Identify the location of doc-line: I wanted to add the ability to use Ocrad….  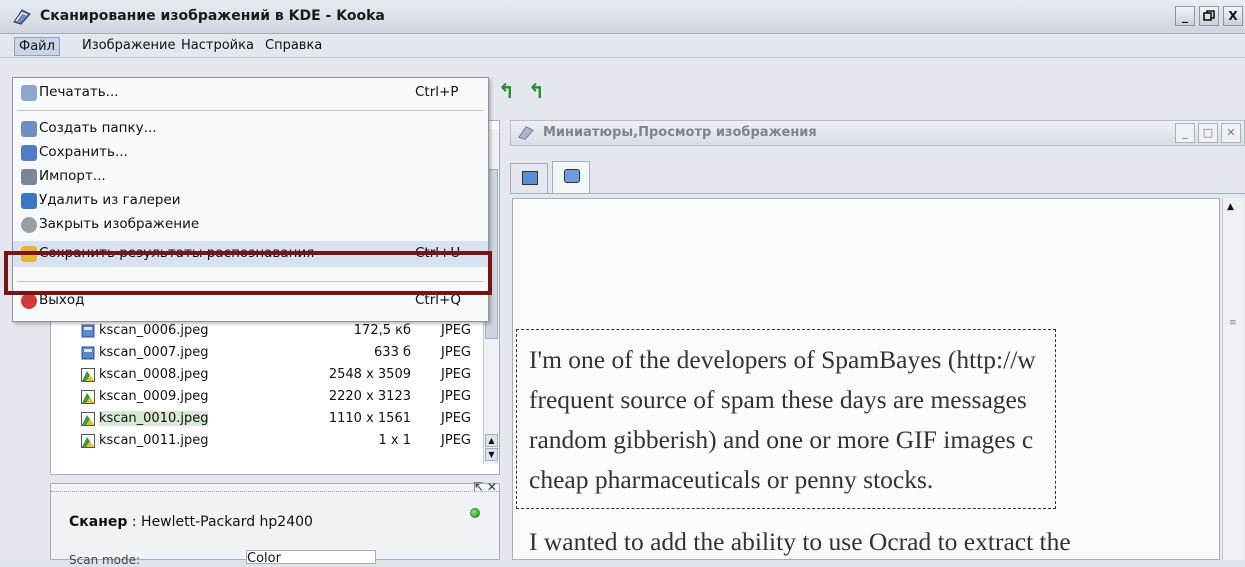
(800, 541).